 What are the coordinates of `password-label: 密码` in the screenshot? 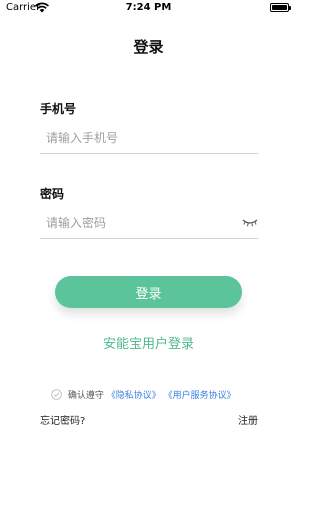 It's located at (52, 194).